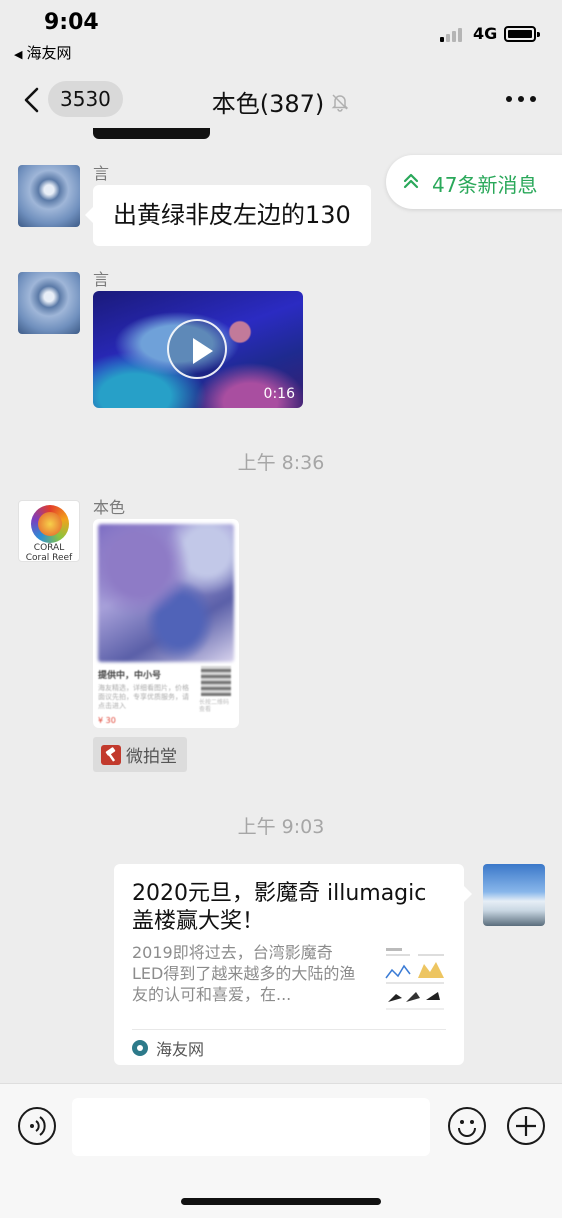 Image resolution: width=562 pixels, height=1218 pixels. Describe the element at coordinates (340, 102) in the screenshot. I see `bell-off-icon` at that location.